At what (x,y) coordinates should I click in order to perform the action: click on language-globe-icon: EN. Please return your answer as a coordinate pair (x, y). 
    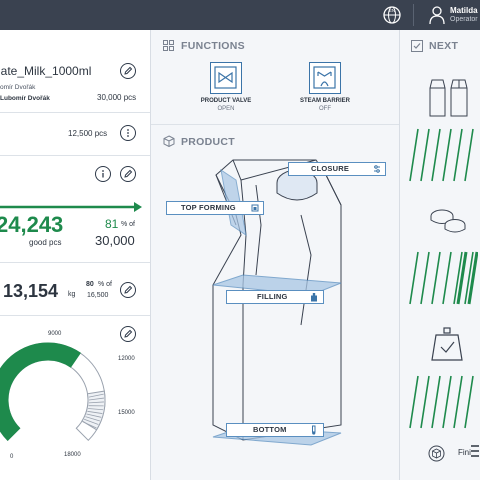
    Looking at the image, I should click on (392, 15).